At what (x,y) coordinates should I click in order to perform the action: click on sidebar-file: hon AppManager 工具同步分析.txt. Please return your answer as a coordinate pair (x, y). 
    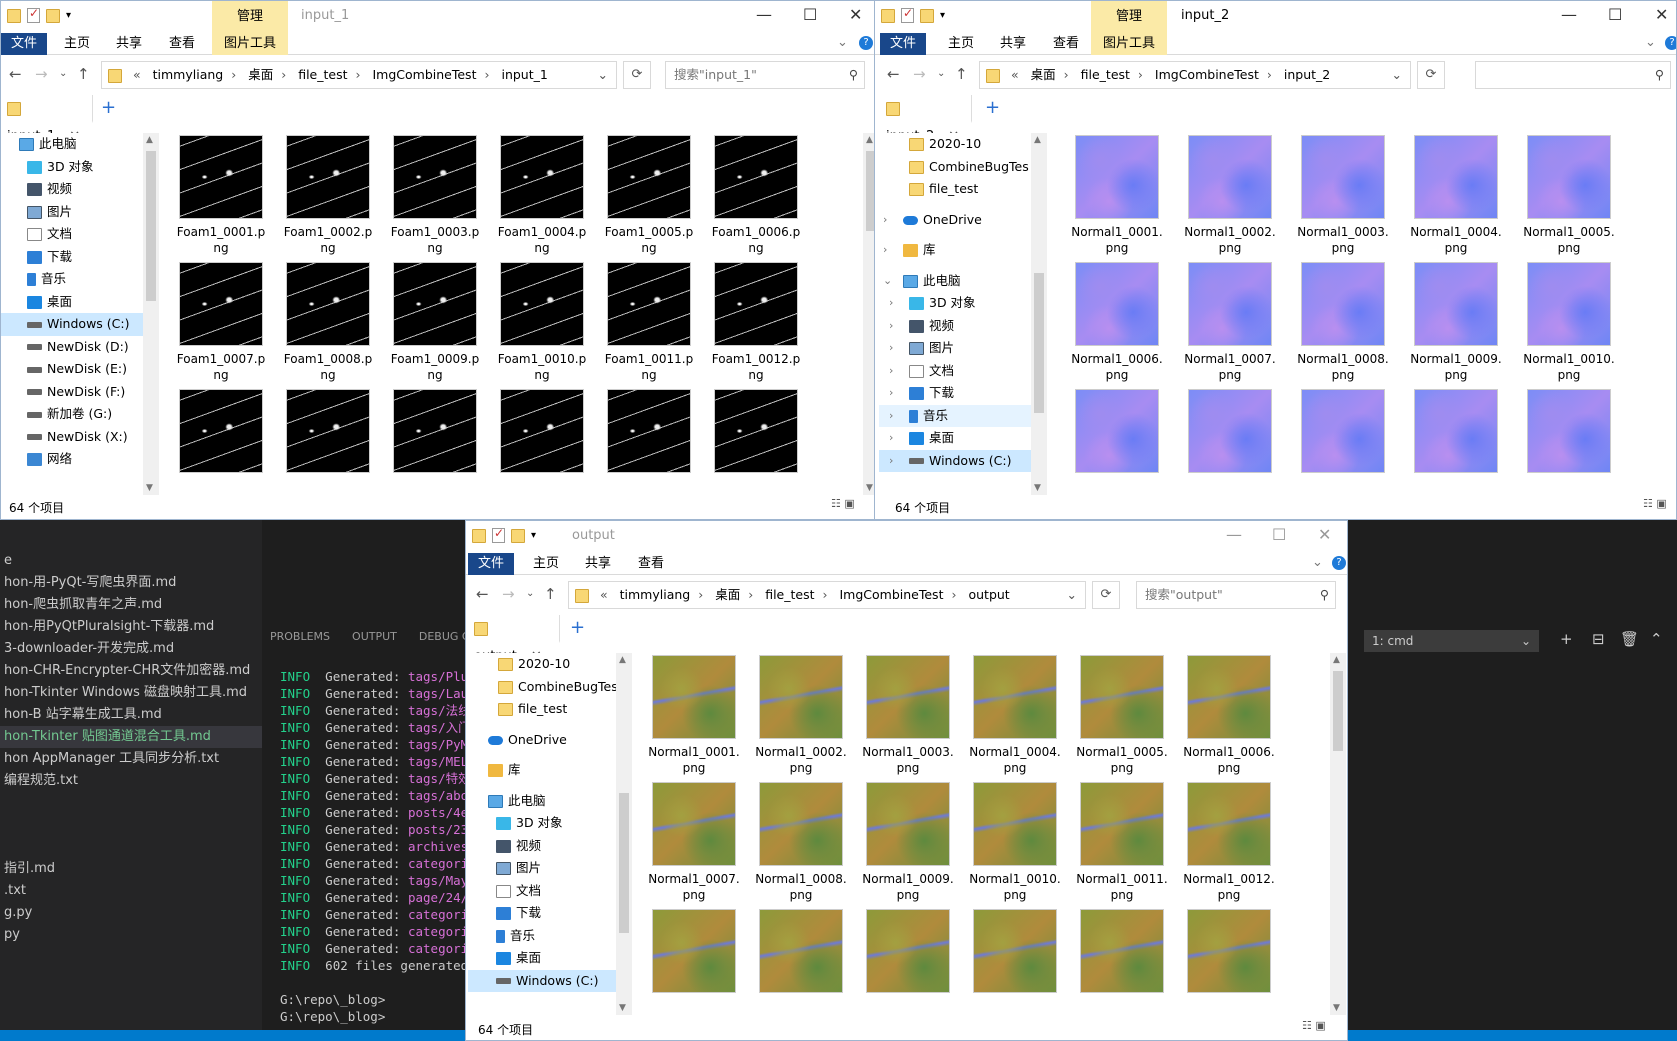
    Looking at the image, I should click on (131, 759).